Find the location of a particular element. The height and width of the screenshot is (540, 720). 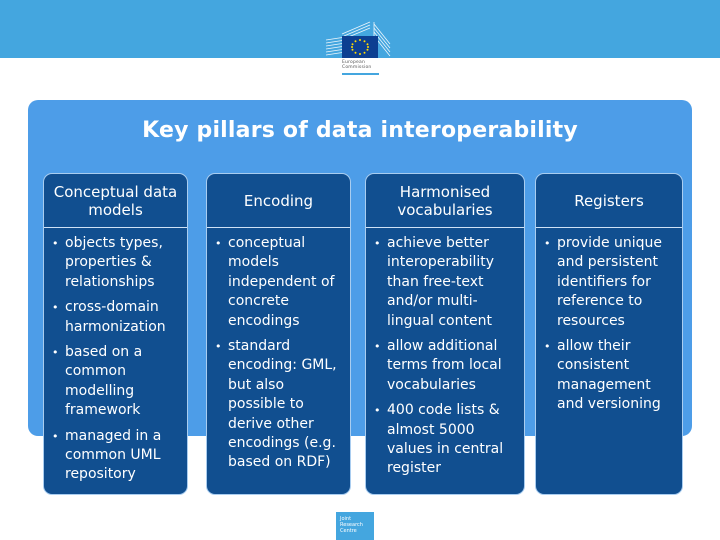

bullet-item: based on a common modelling framework is located at coordinates (116, 382).